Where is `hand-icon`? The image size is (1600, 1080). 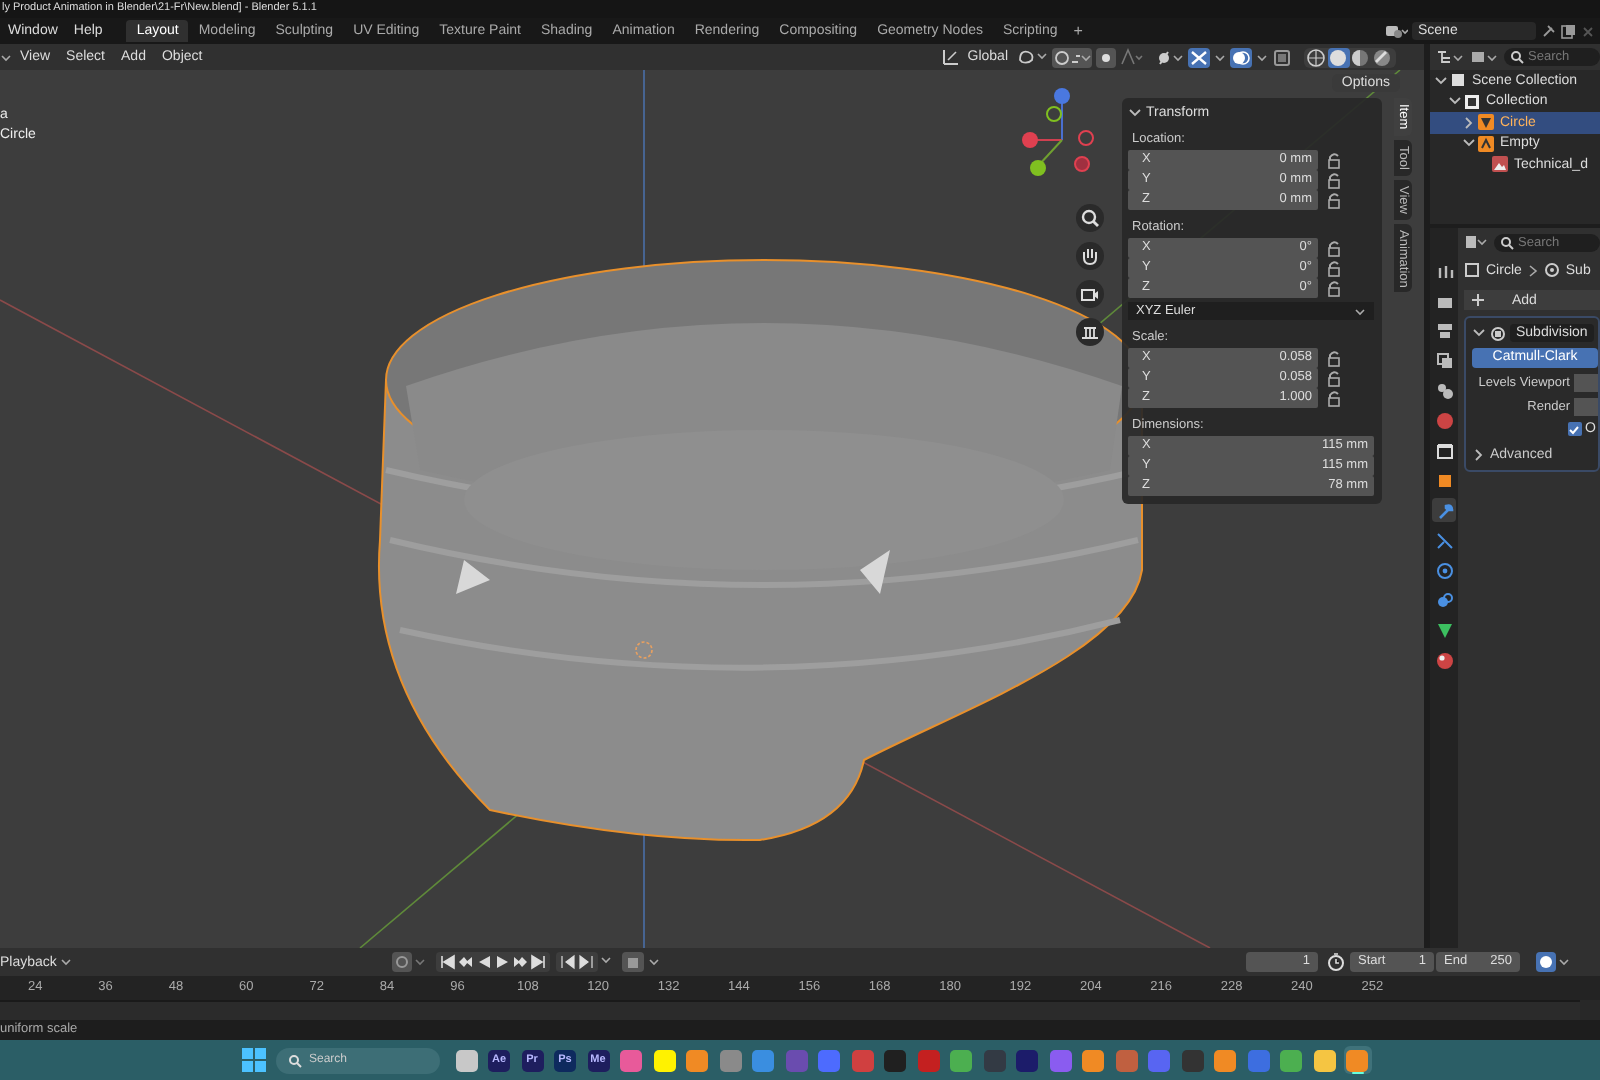
hand-icon is located at coordinates (1090, 256).